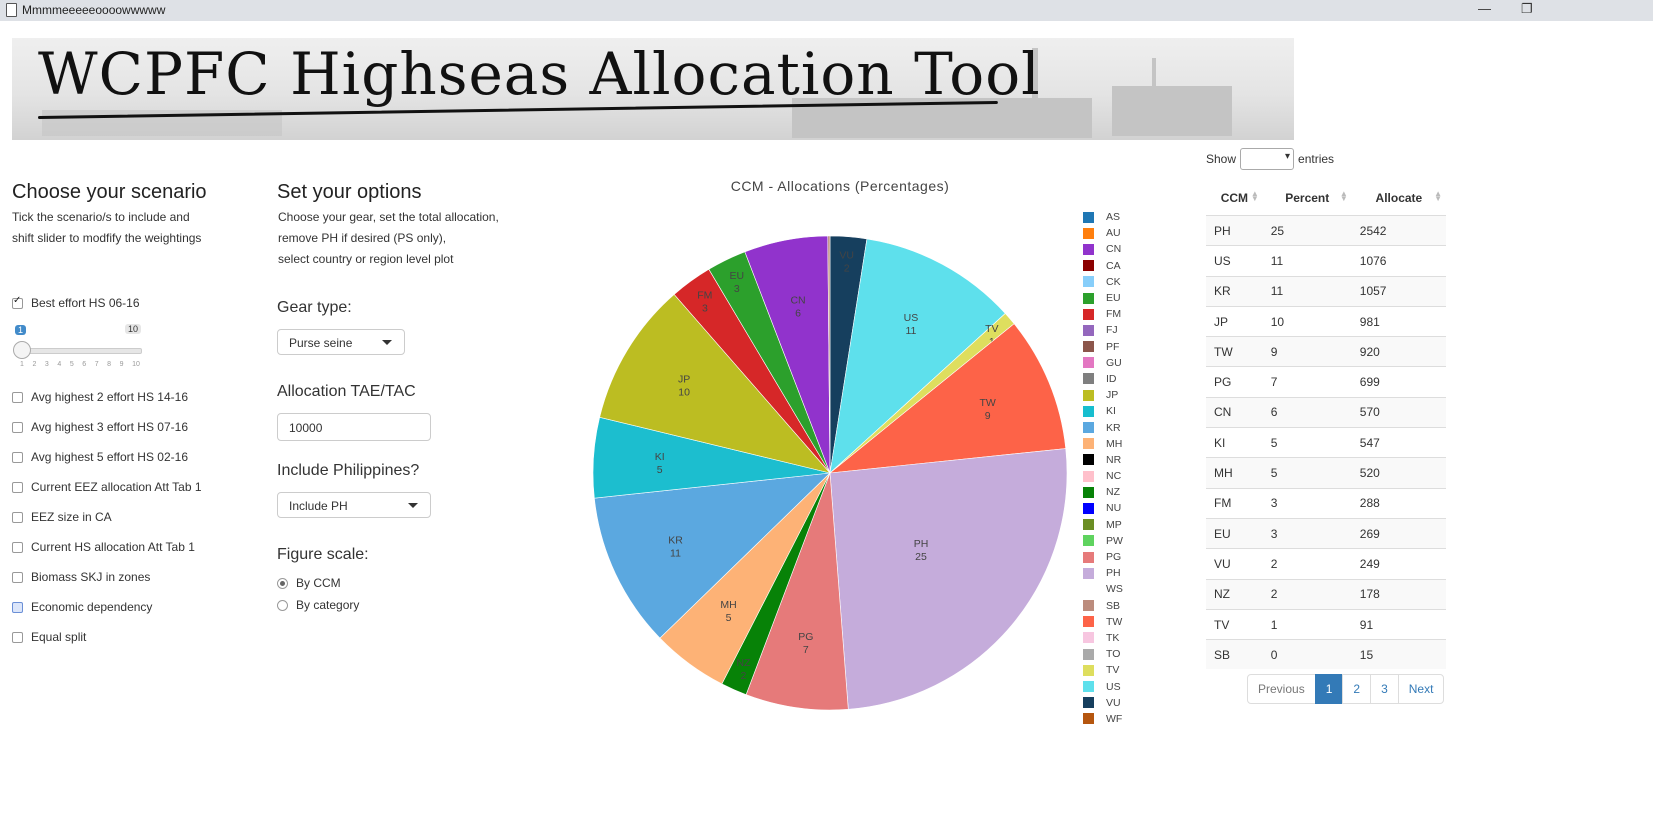 This screenshot has height=818, width=1653. What do you see at coordinates (1103, 654) in the screenshot?
I see `legend-item: TO` at bounding box center [1103, 654].